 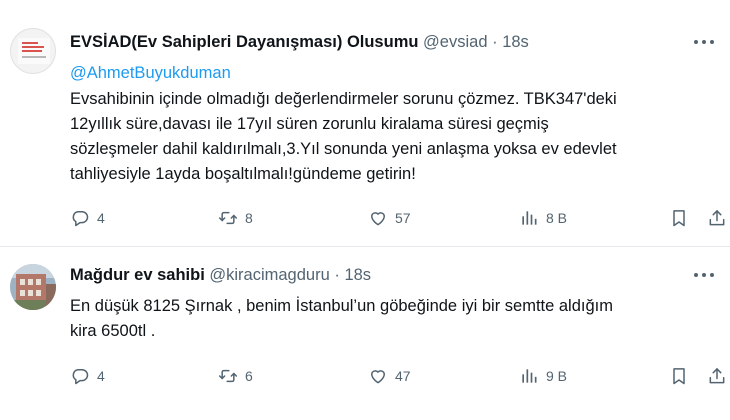 I want to click on views-count: 9 B, so click(x=557, y=376).